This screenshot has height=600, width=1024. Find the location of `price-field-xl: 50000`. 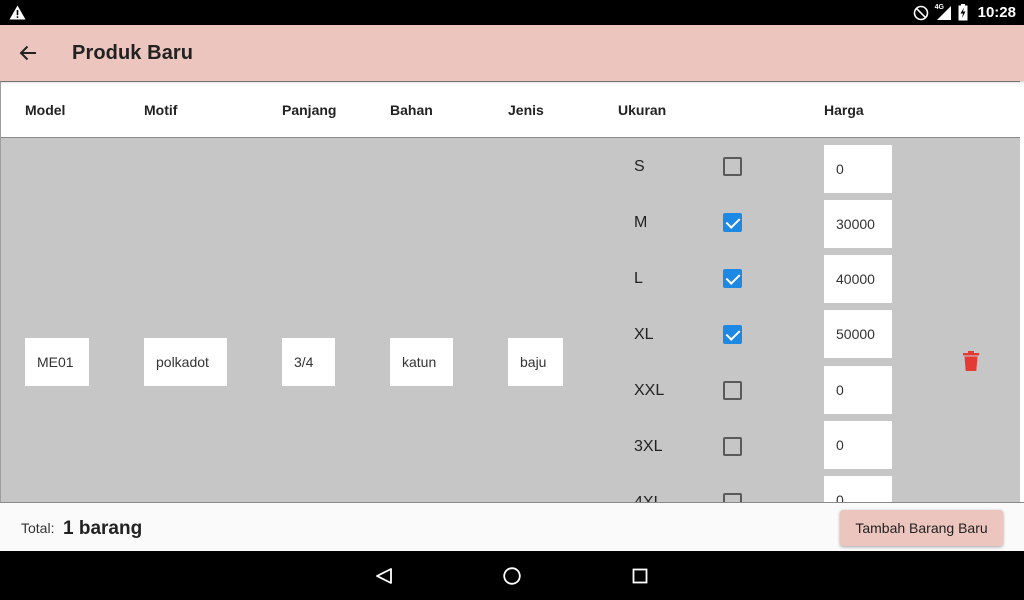

price-field-xl: 50000 is located at coordinates (858, 334).